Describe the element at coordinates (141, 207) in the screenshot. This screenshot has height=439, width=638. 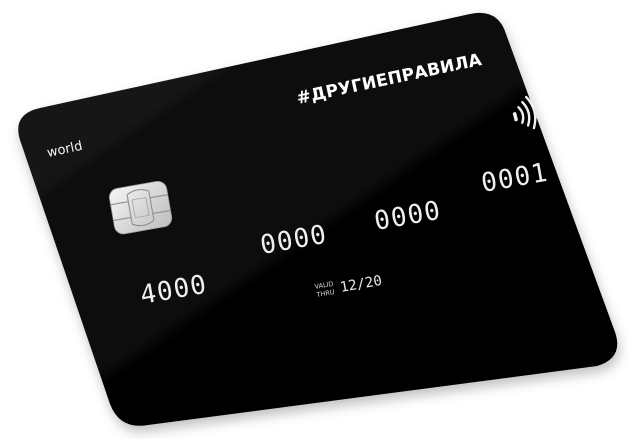
I see `emv-chip-icon` at that location.